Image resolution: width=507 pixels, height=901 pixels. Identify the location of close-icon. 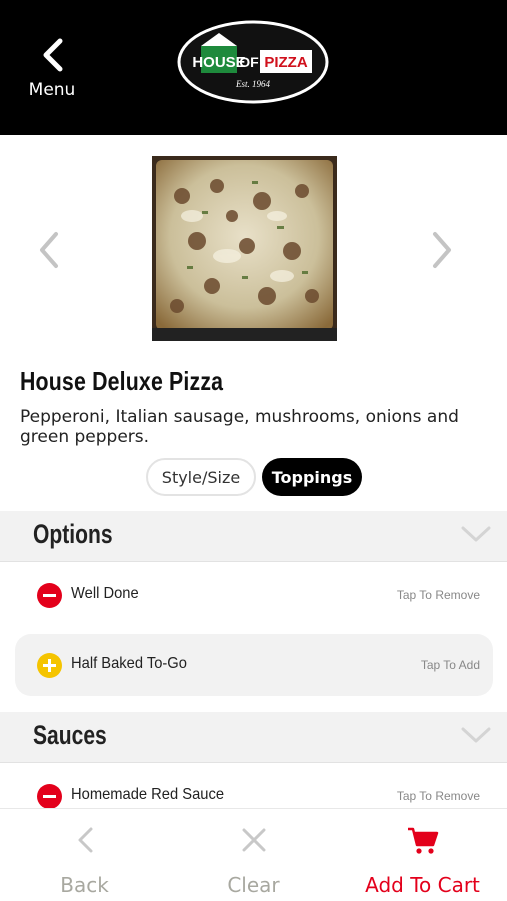
(253, 840).